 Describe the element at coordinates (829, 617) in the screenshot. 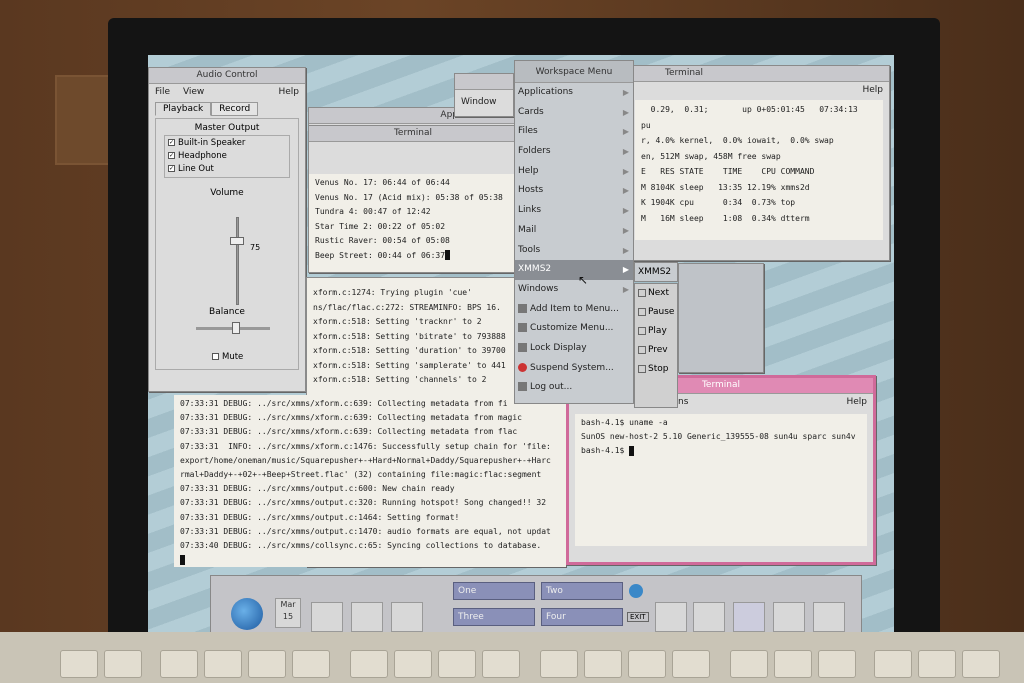

I see `trash-icon` at that location.